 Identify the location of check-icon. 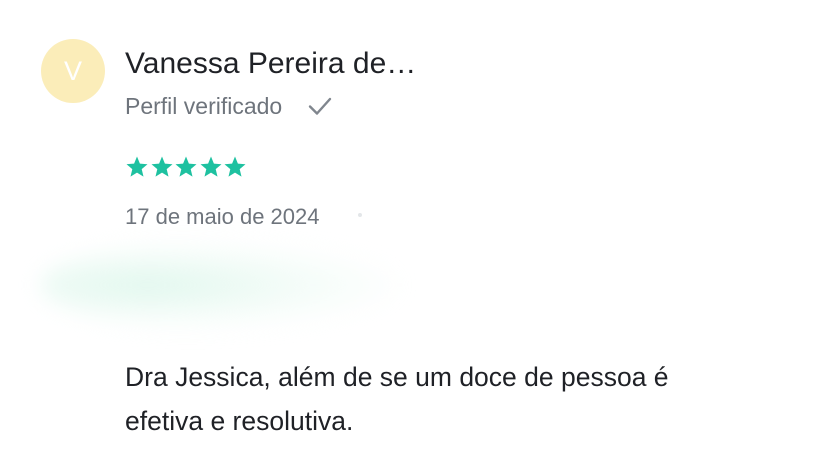
(320, 106).